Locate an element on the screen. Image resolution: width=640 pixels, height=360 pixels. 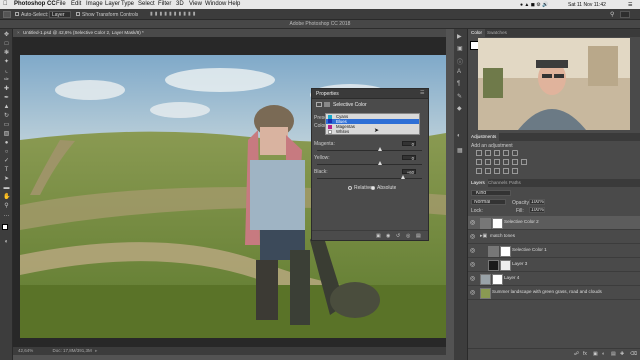
quick-select-tool-icon: ✦ is located at coordinates (6, 62).